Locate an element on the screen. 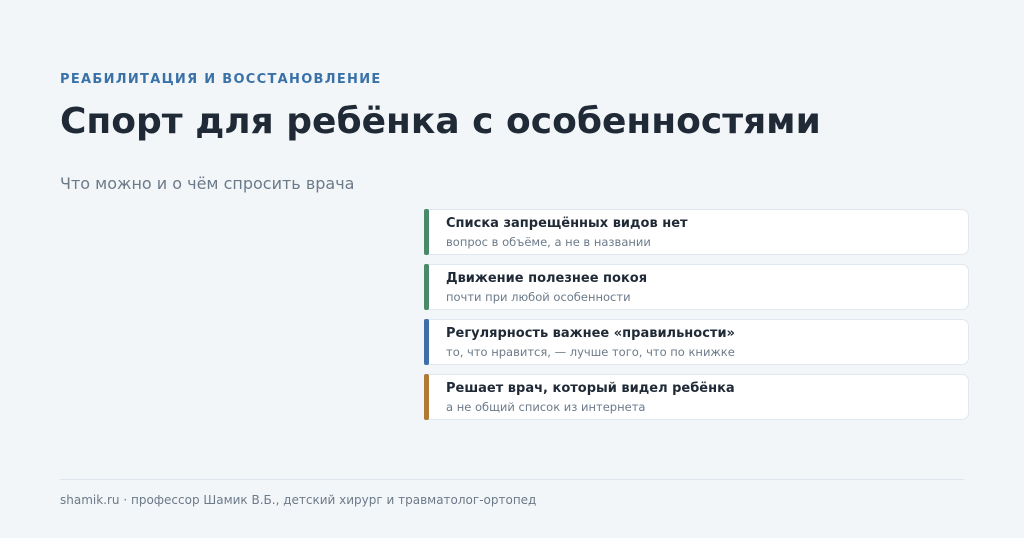 The height and width of the screenshot is (538, 1024). page-subtitle: Что можно и о чём спросить врача is located at coordinates (207, 183).